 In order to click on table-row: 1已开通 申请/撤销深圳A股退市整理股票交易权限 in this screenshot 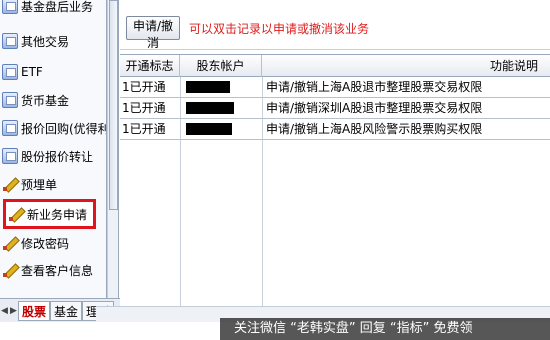, I will do `click(335, 108)`.